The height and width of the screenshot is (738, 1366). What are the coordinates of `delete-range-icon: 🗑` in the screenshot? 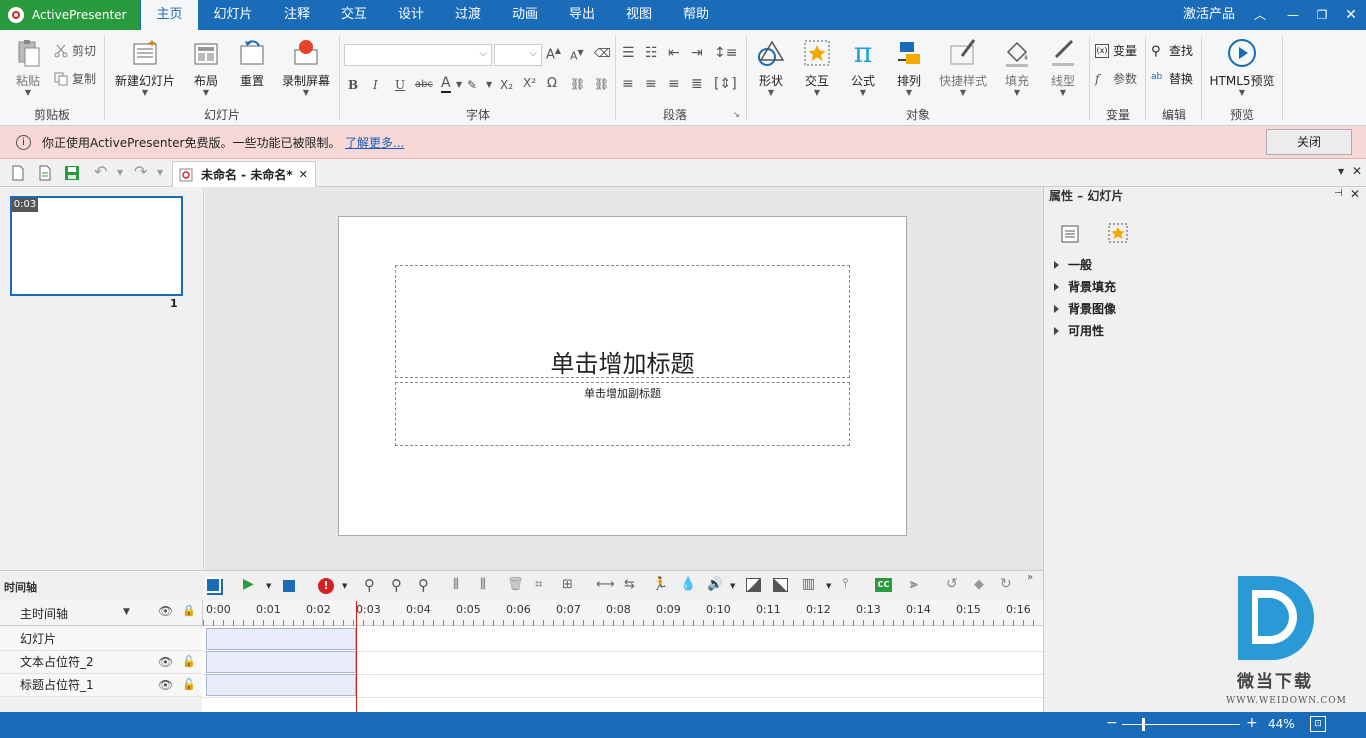 It's located at (515, 584).